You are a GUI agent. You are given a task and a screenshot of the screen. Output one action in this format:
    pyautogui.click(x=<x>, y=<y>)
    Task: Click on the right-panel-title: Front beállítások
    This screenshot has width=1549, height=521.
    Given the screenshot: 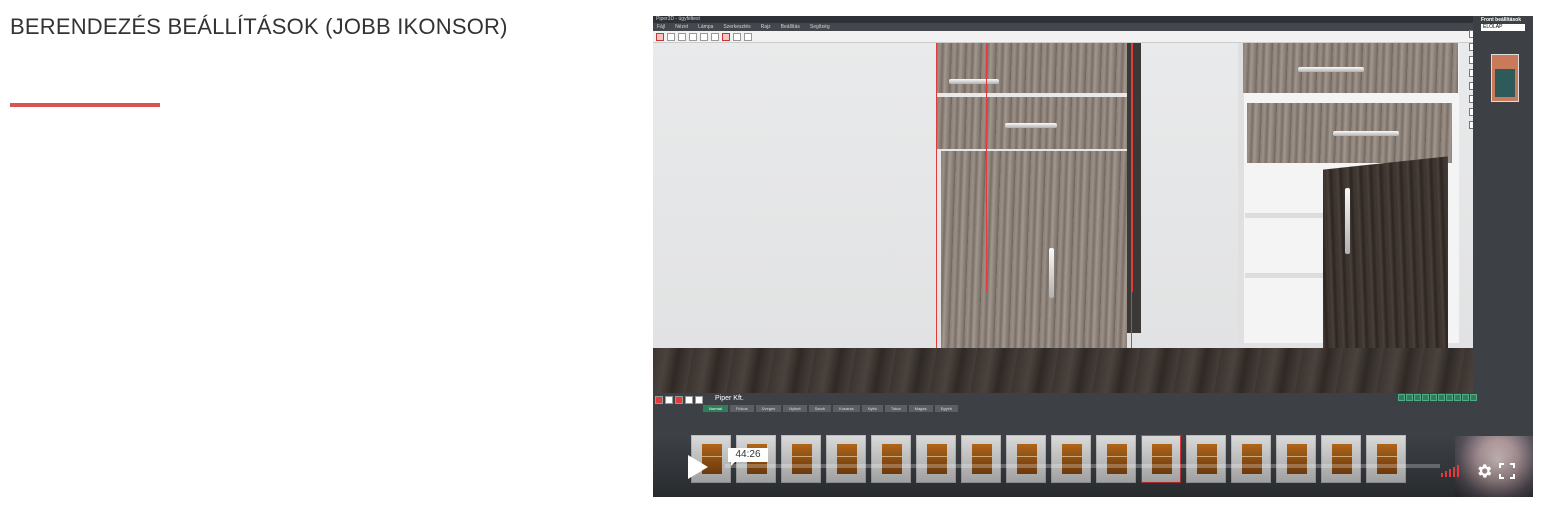 What is the action you would take?
    pyautogui.click(x=1501, y=20)
    